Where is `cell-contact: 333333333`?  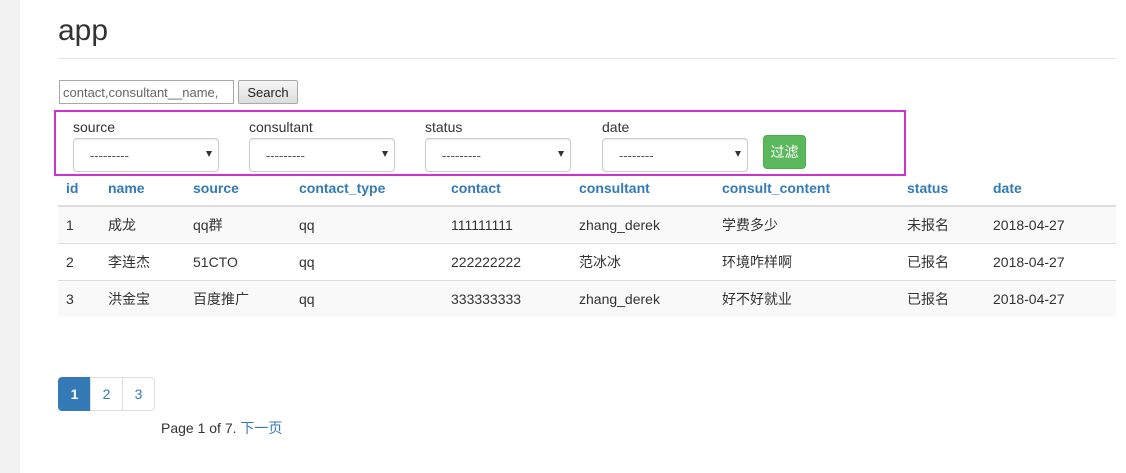
cell-contact: 333333333 is located at coordinates (507, 298).